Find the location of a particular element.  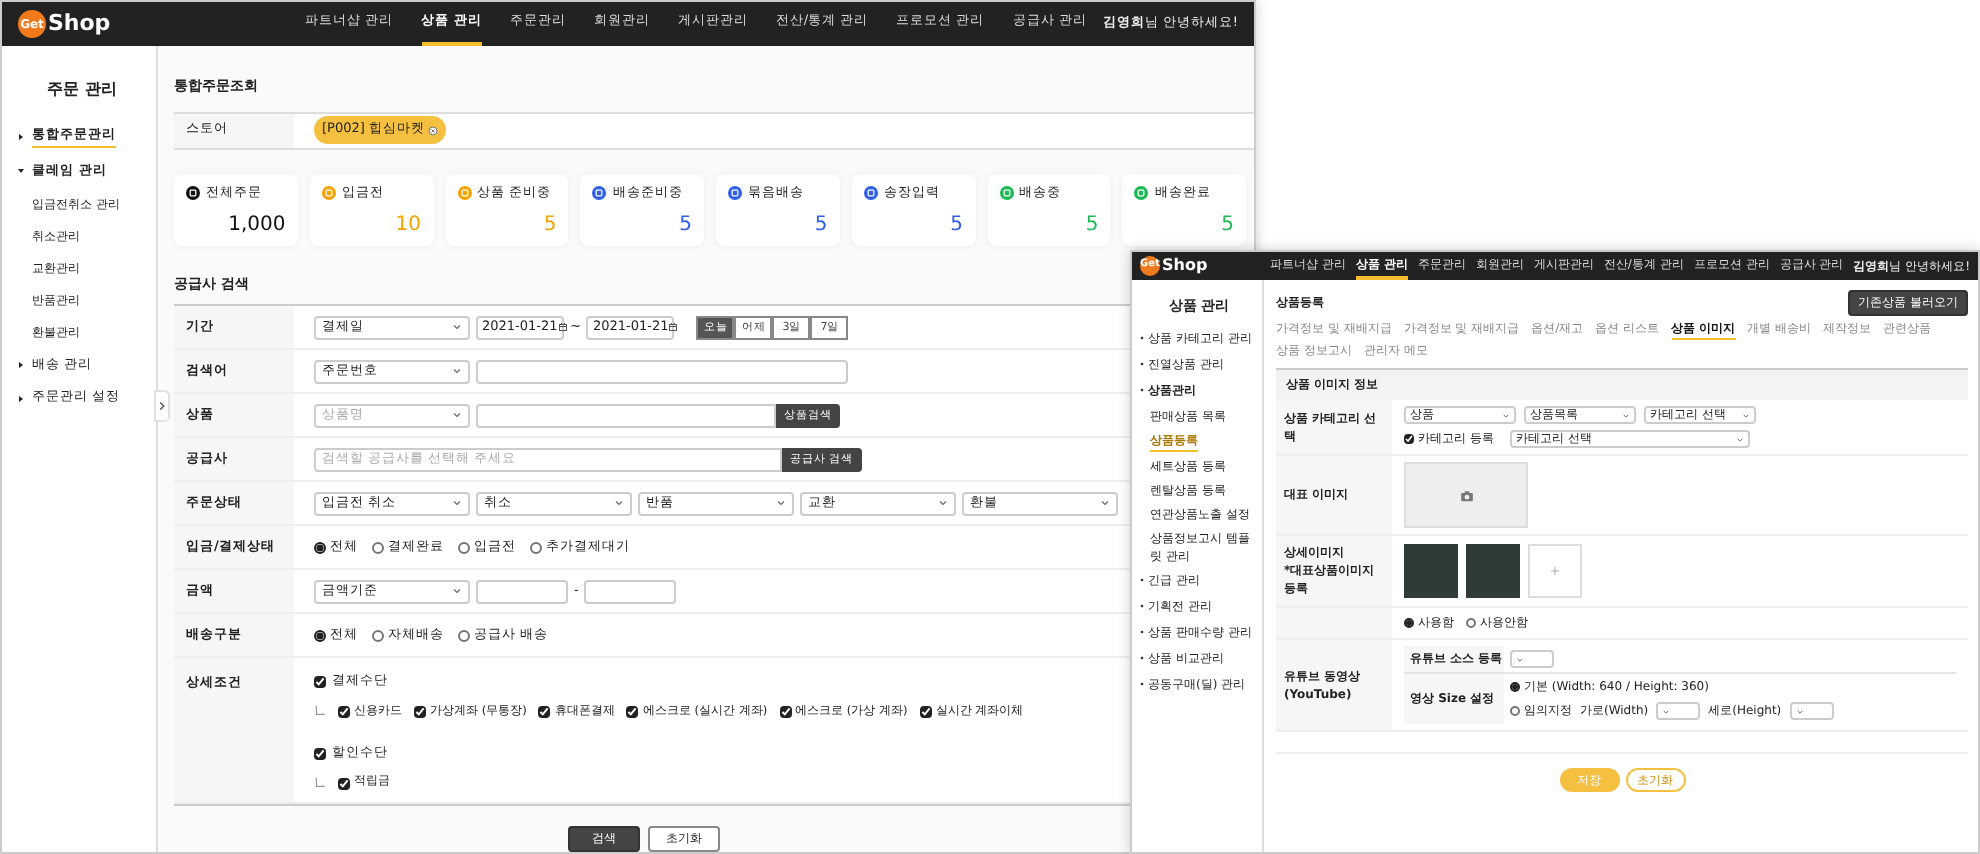

status-count: 10 is located at coordinates (407, 225).